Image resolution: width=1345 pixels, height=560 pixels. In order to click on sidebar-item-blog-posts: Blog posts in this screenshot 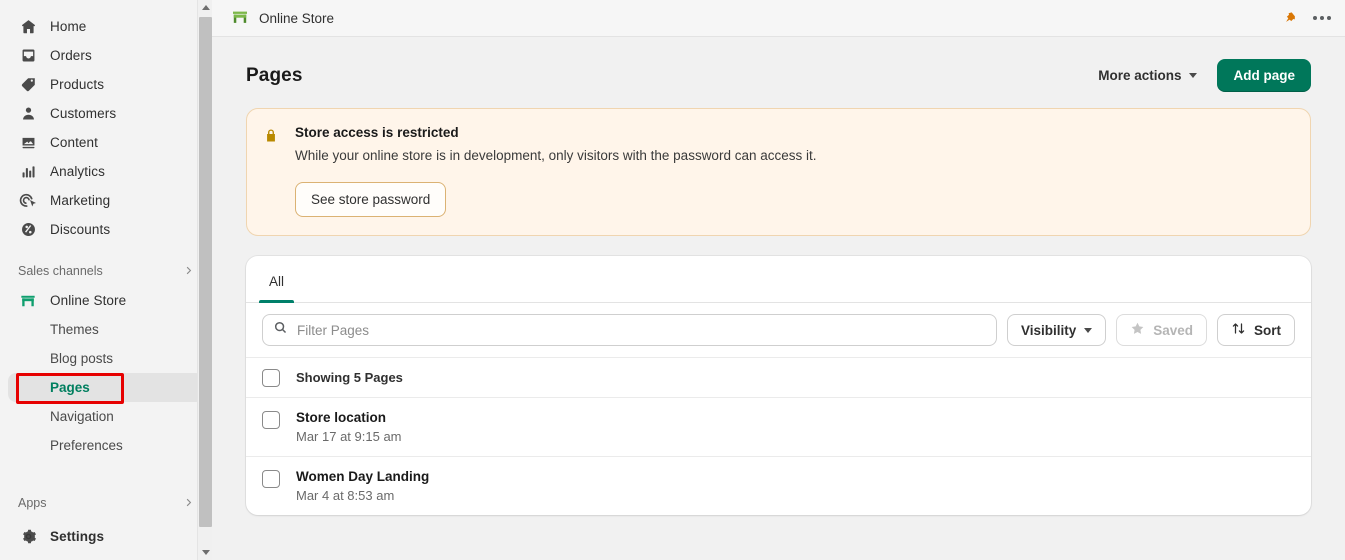, I will do `click(106, 358)`.